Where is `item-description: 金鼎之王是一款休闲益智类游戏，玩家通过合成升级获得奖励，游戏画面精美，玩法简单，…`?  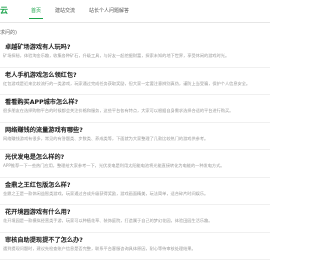
item-description: 金鼎之王是一款休闲益智类游戏，玩家通过合成升级获得奖励，游戏画面精美，玩法简单，… is located at coordinates (106, 193).